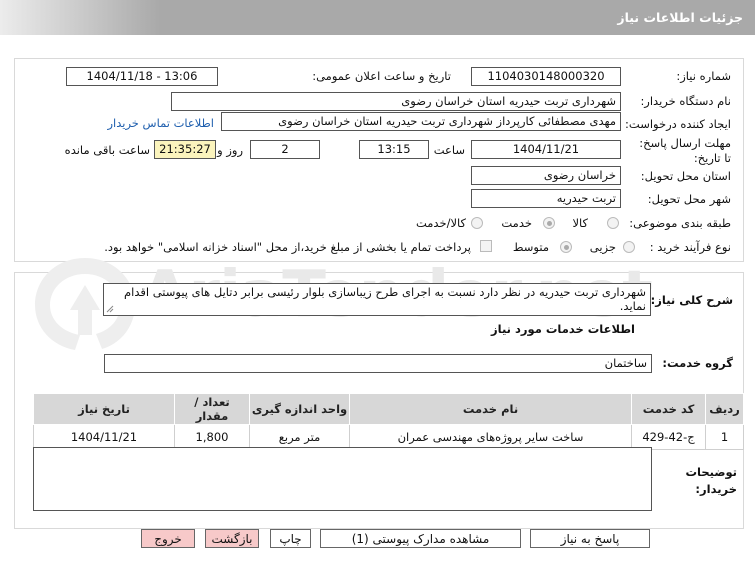 Image resolution: width=755 pixels, height=566 pixels. Describe the element at coordinates (381, 76) in the screenshot. I see `announce-label: تاریخ و ساعت اعلان عمومی:` at that location.